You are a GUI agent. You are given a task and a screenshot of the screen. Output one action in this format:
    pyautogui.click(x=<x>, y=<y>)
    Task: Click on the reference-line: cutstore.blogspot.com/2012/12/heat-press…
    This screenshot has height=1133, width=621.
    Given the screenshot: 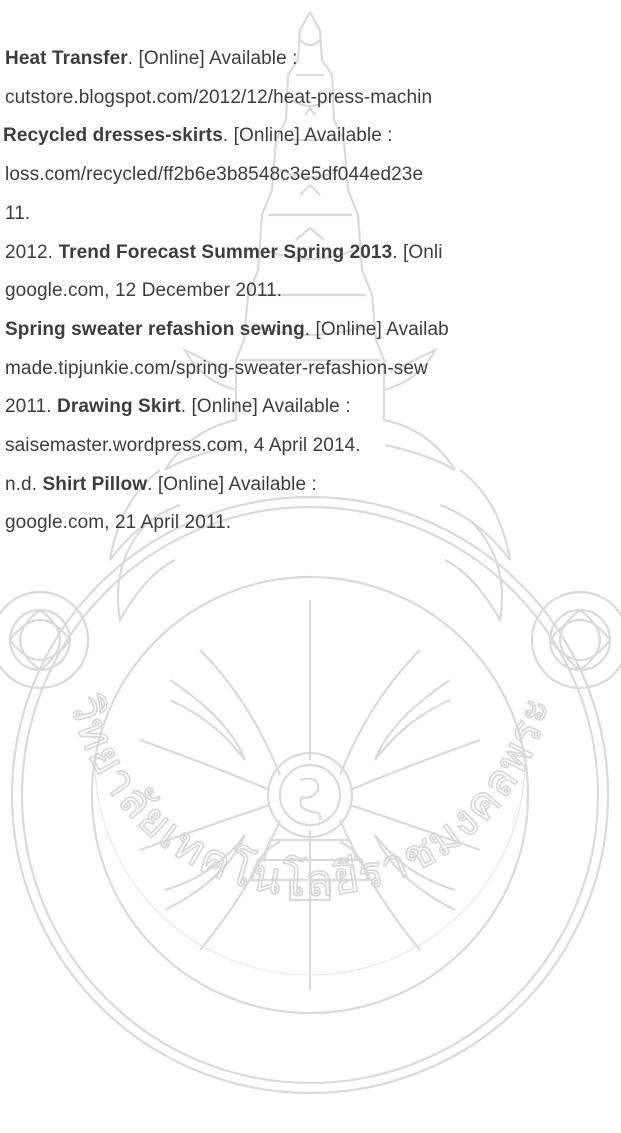 What is the action you would take?
    pyautogui.click(x=218, y=98)
    